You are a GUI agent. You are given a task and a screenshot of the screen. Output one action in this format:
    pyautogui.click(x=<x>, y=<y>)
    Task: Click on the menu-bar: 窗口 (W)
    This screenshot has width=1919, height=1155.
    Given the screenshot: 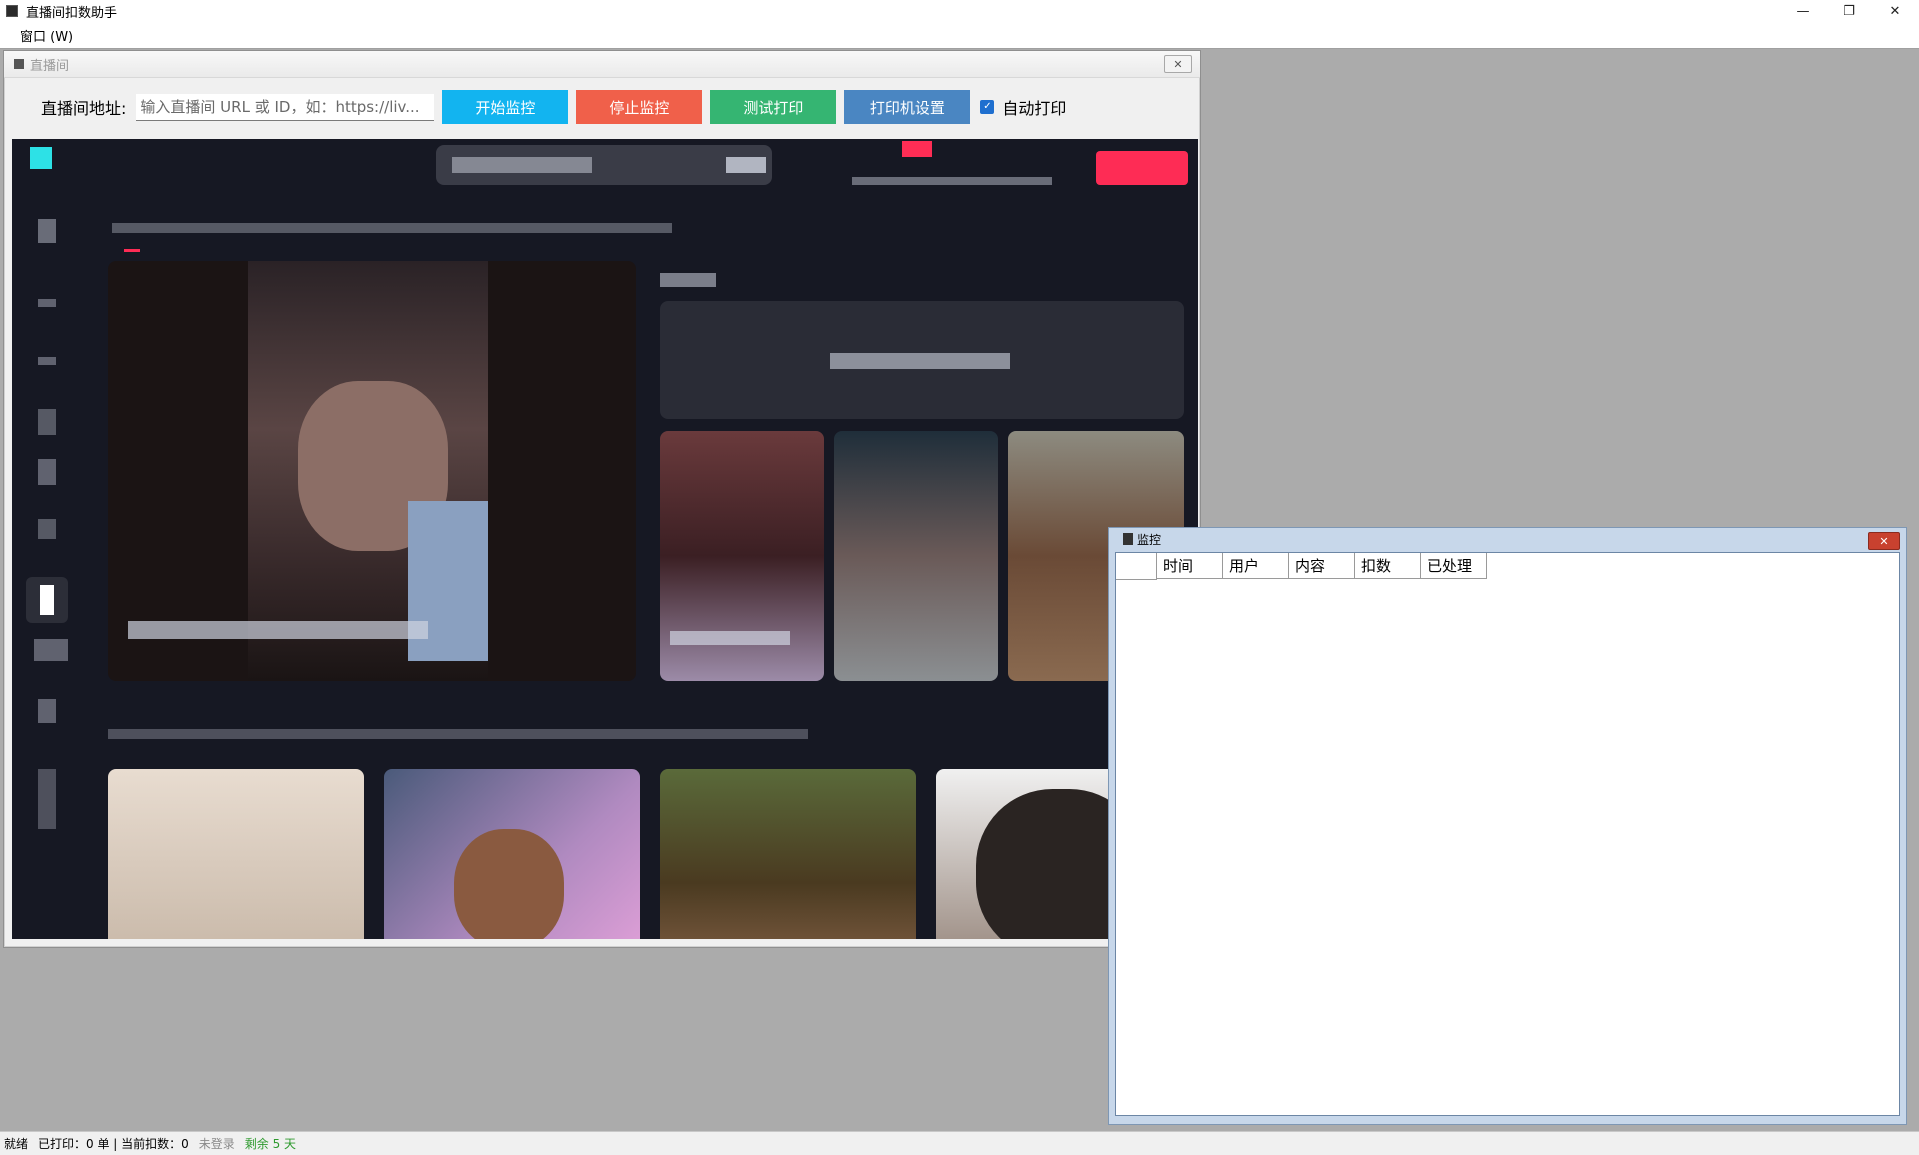 What is the action you would take?
    pyautogui.click(x=959, y=35)
    